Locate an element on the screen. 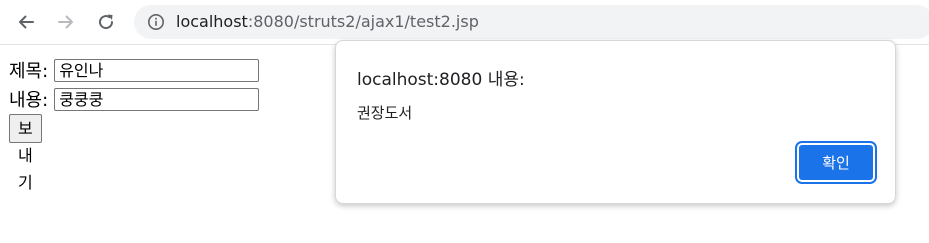  ok-button: 확인 is located at coordinates (836, 162).